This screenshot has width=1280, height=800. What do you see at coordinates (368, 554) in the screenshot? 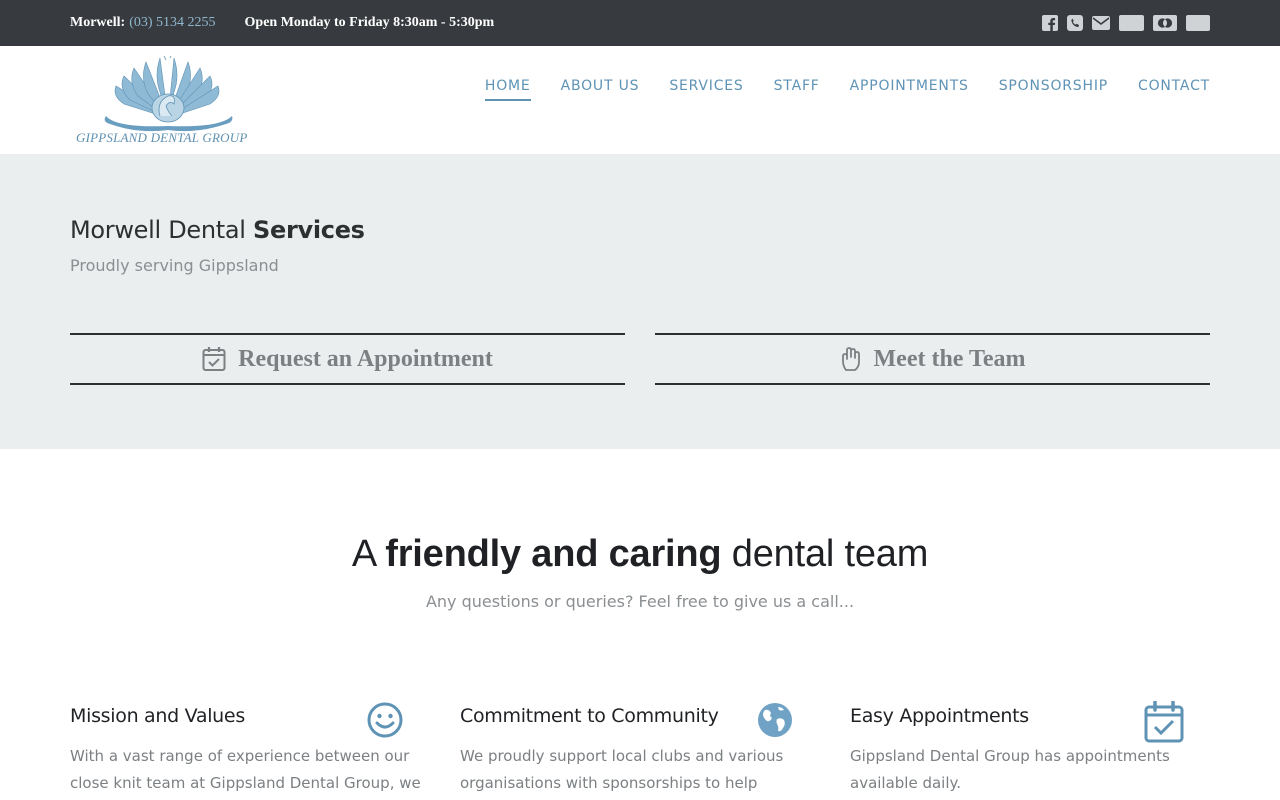
I see `intro-heading-pre: A` at bounding box center [368, 554].